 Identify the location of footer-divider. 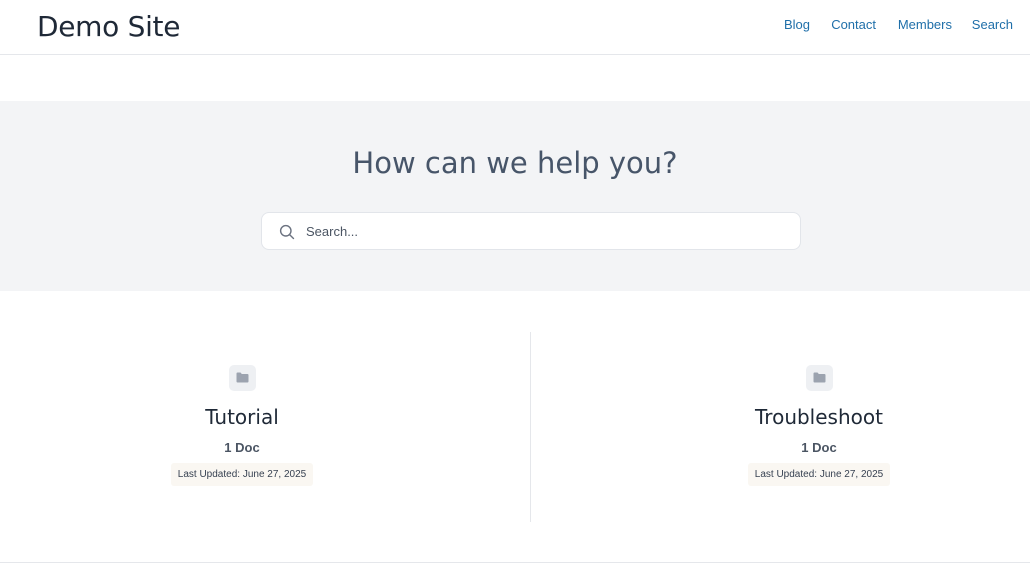
(515, 562).